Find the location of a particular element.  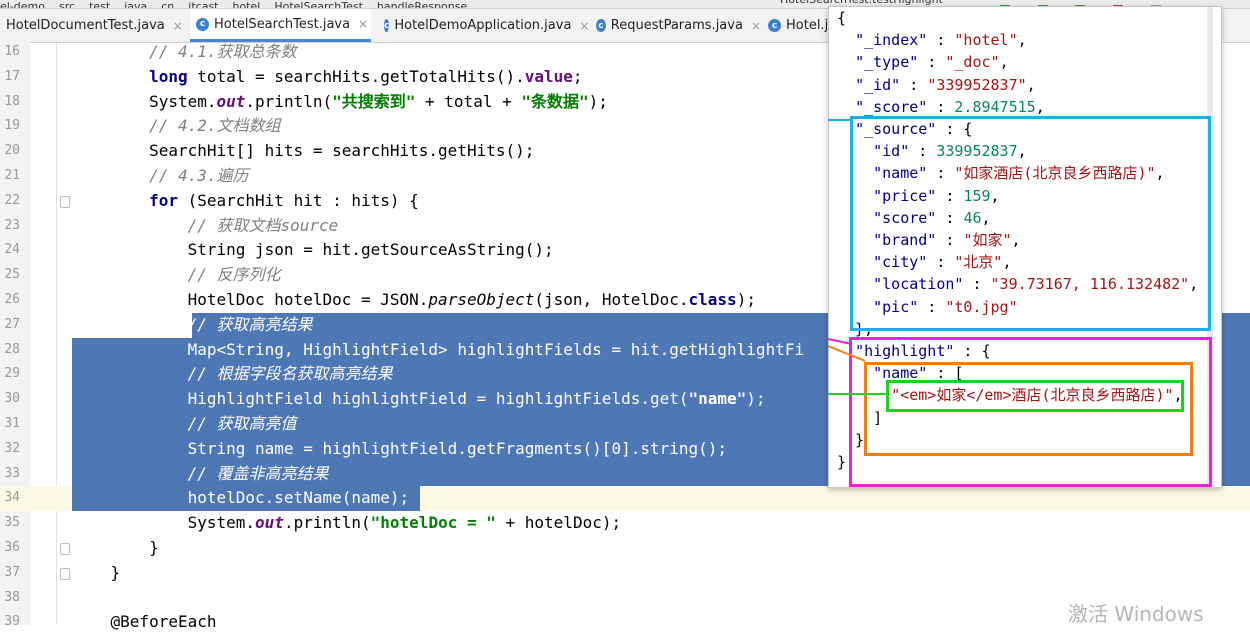

json-token: "339952837" is located at coordinates (977, 84).